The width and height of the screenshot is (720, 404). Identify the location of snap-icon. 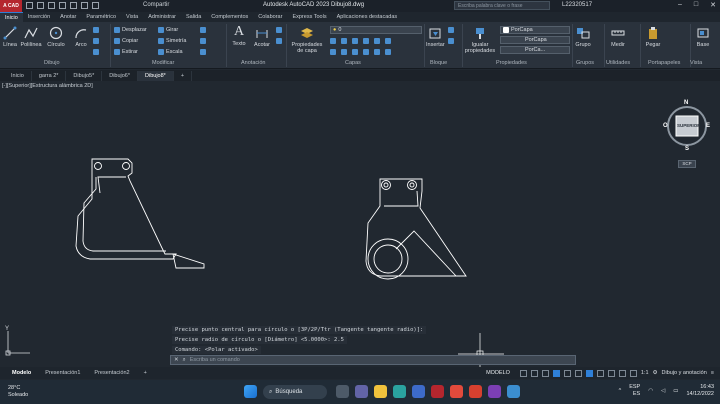
(534, 373).